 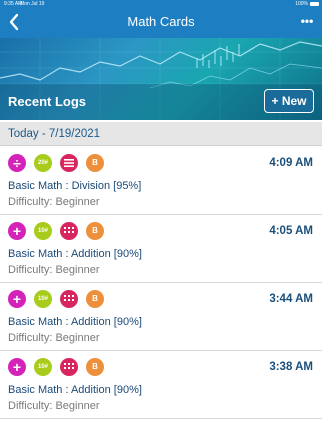 I want to click on new-log-button: + New, so click(x=289, y=101).